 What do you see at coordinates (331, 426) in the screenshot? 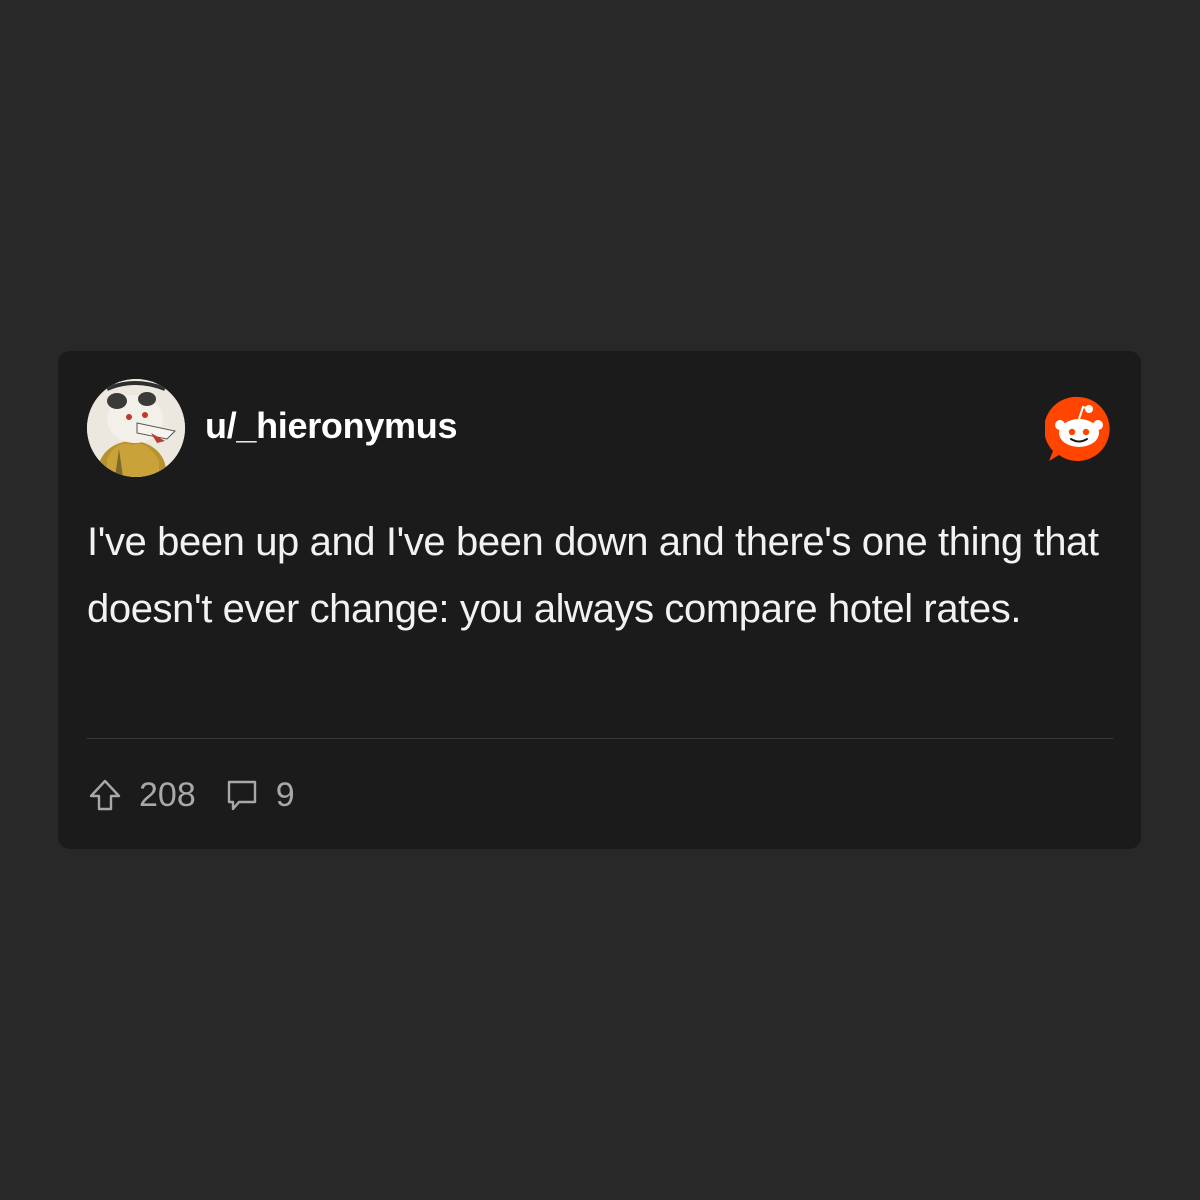
I see `username: u/_hieronymus` at bounding box center [331, 426].